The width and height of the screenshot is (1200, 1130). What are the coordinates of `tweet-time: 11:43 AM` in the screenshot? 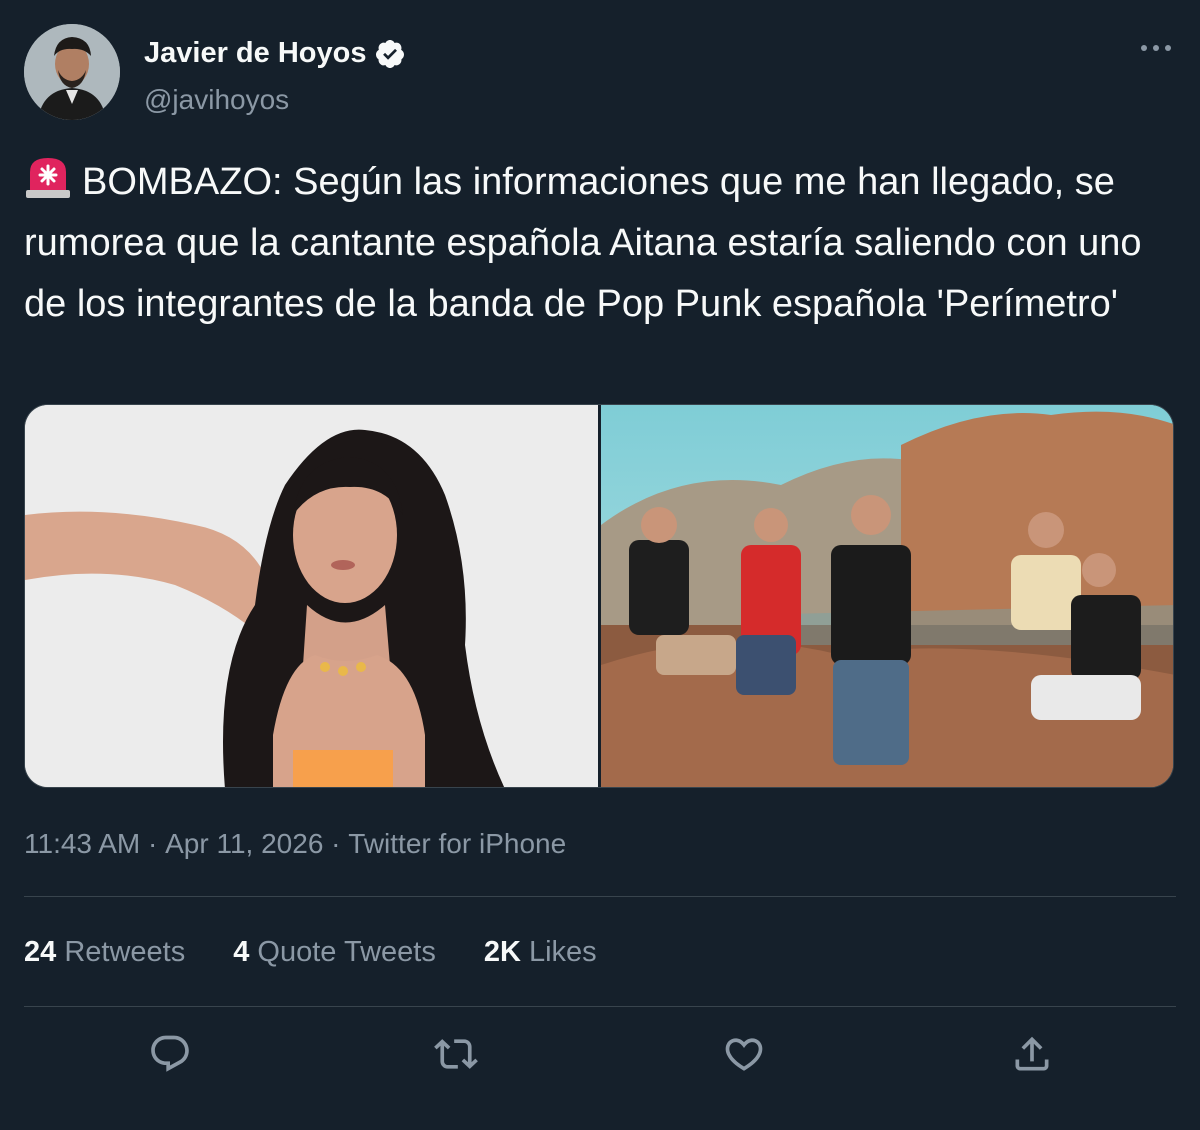 It's located at (82, 844).